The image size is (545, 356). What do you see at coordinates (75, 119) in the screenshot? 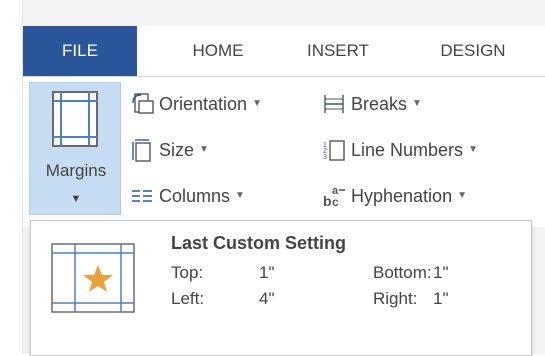
I see `margins-icon` at bounding box center [75, 119].